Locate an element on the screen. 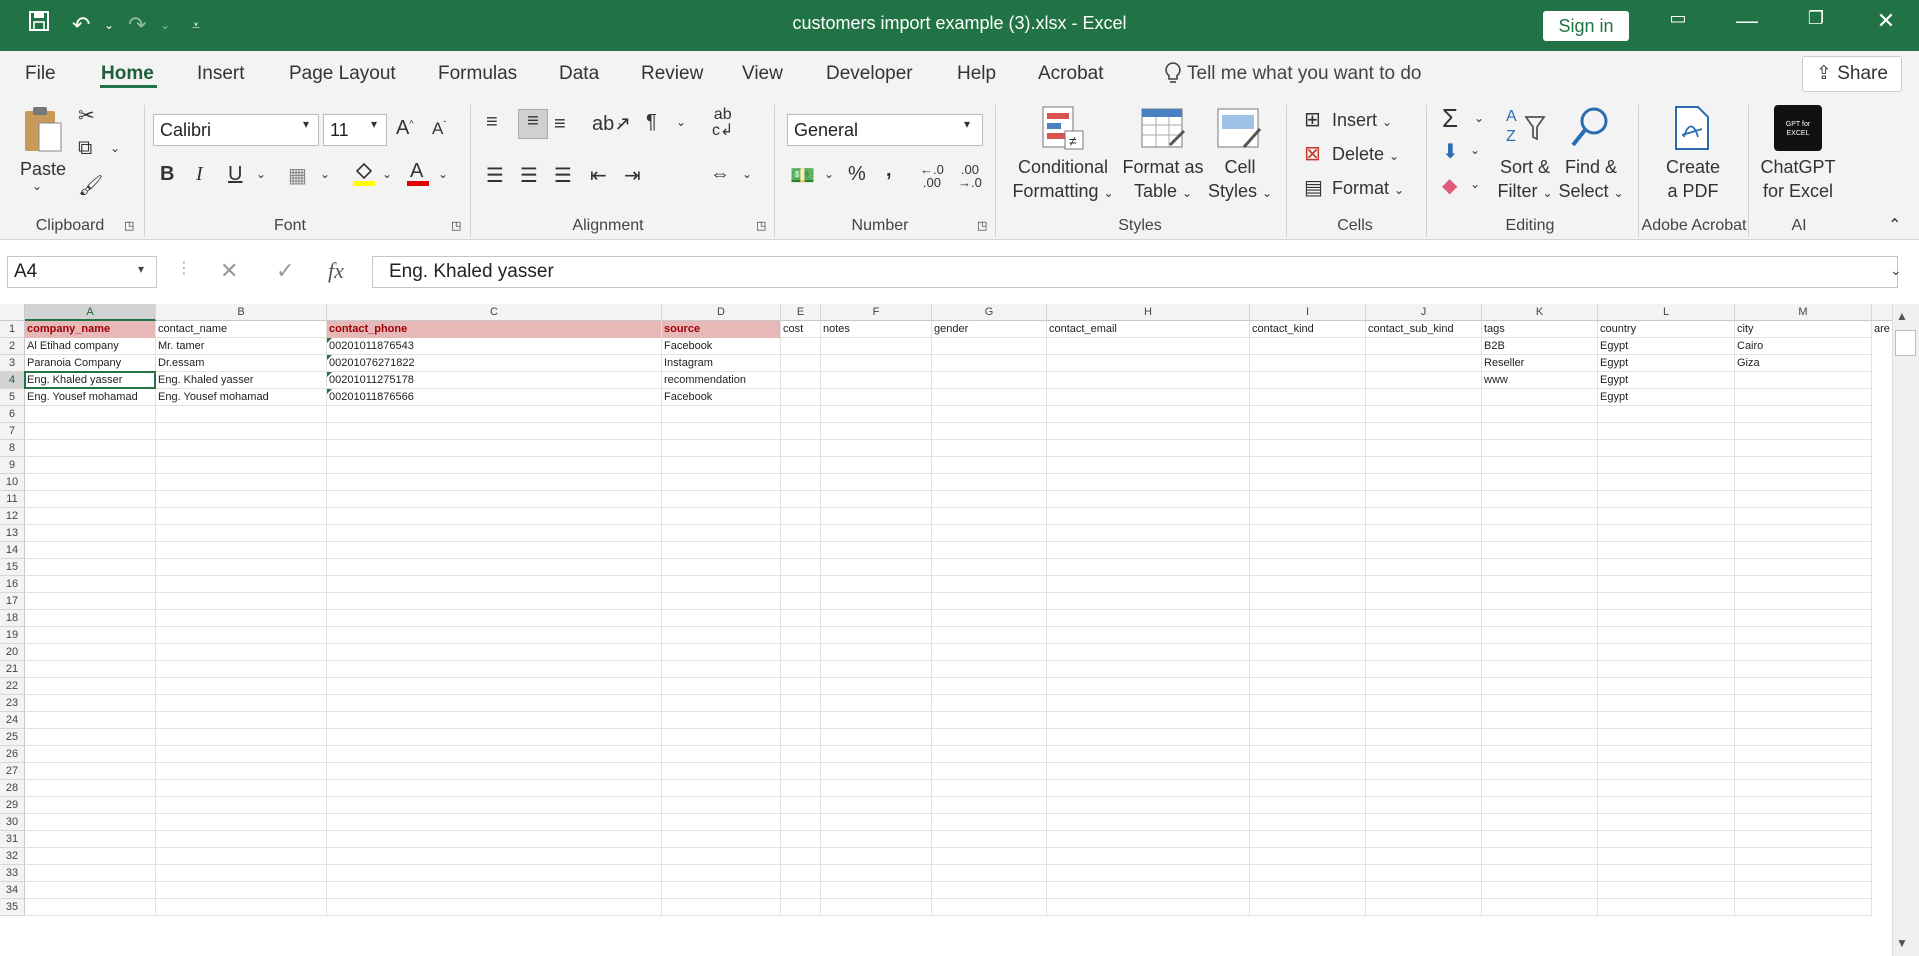 This screenshot has width=1919, height=956. header-cell: contact_phone is located at coordinates (494, 329).